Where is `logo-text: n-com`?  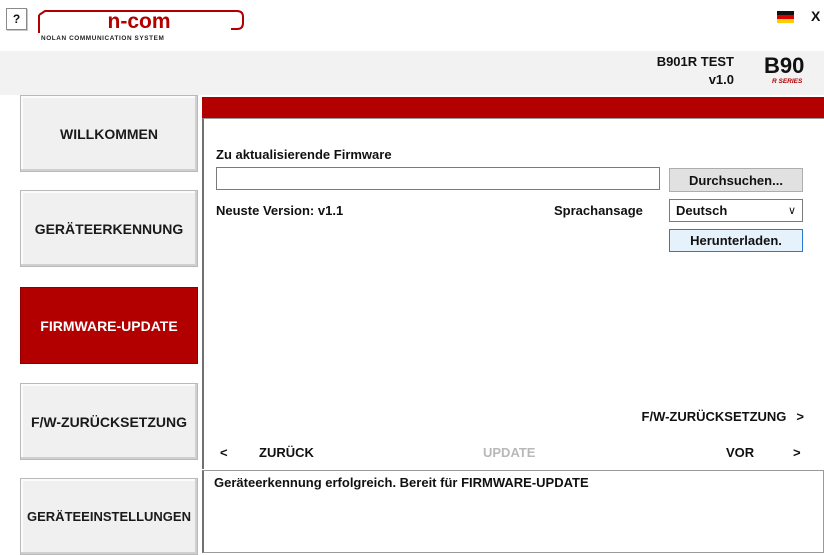
logo-text: n-com is located at coordinates (139, 21).